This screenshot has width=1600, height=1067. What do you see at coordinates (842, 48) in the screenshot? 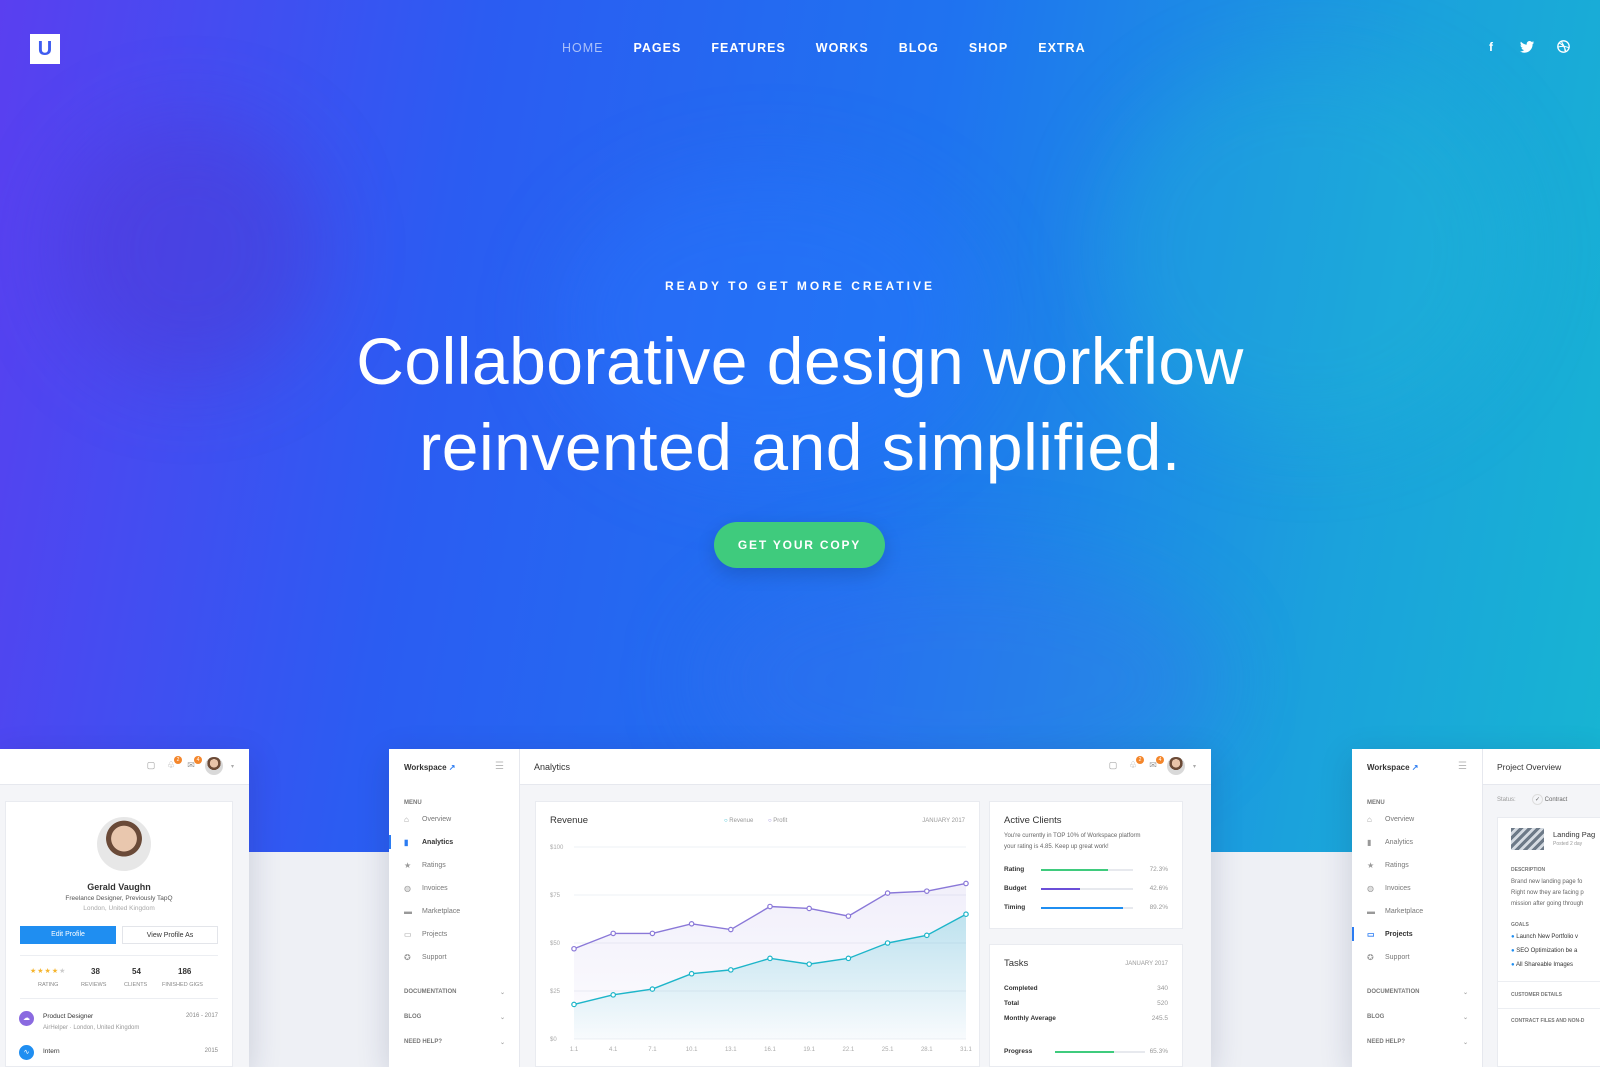
I see `nav-works: WORKS` at bounding box center [842, 48].